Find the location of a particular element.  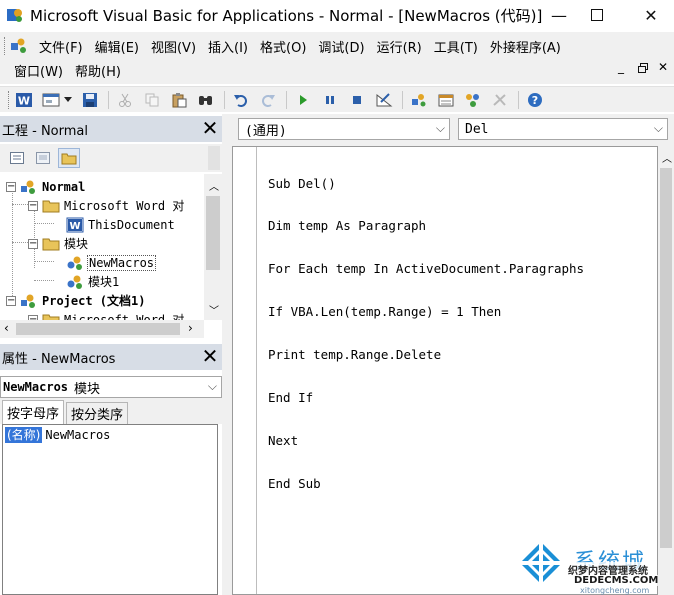

paste-icon is located at coordinates (179, 100).